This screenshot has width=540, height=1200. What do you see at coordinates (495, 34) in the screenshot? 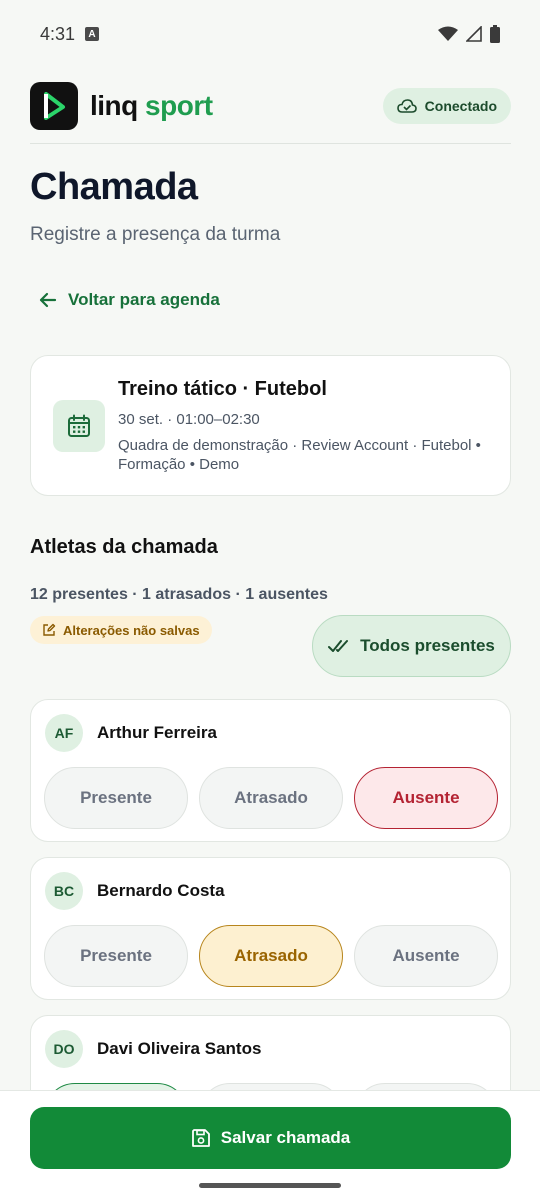
I see `battery-icon` at bounding box center [495, 34].